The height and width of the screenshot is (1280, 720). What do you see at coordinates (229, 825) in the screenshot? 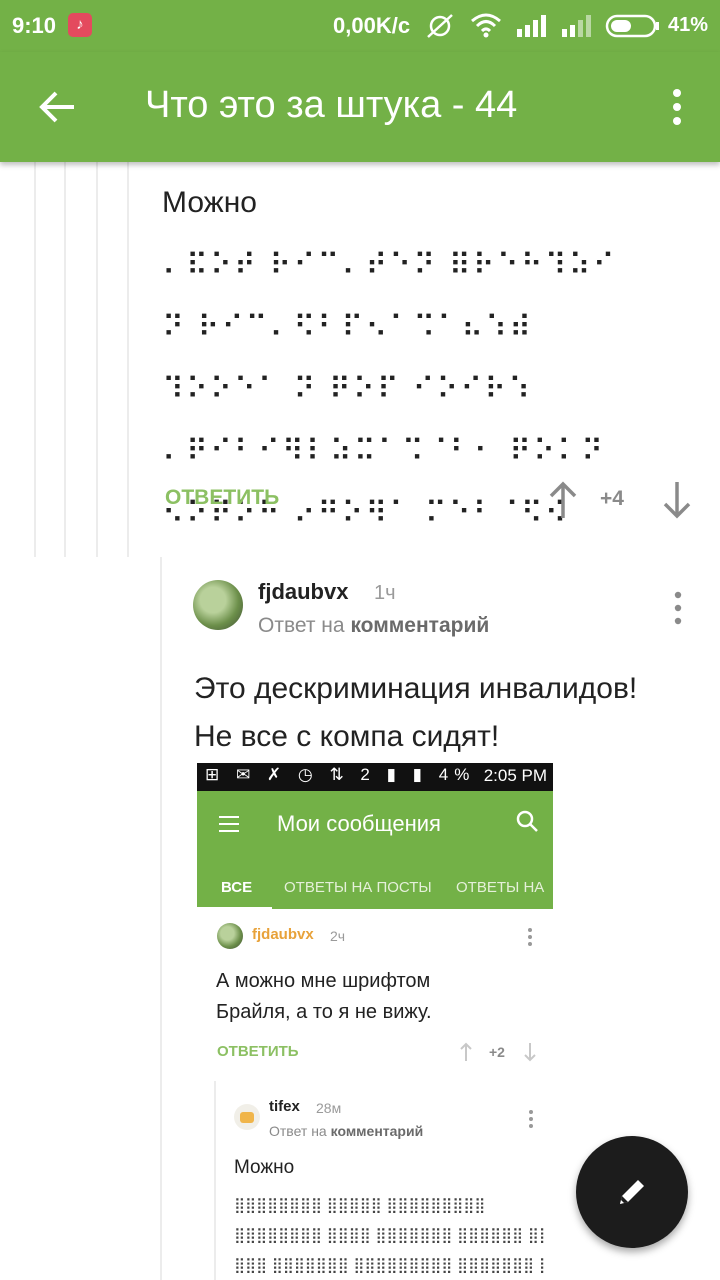
I see `menu-icon` at bounding box center [229, 825].